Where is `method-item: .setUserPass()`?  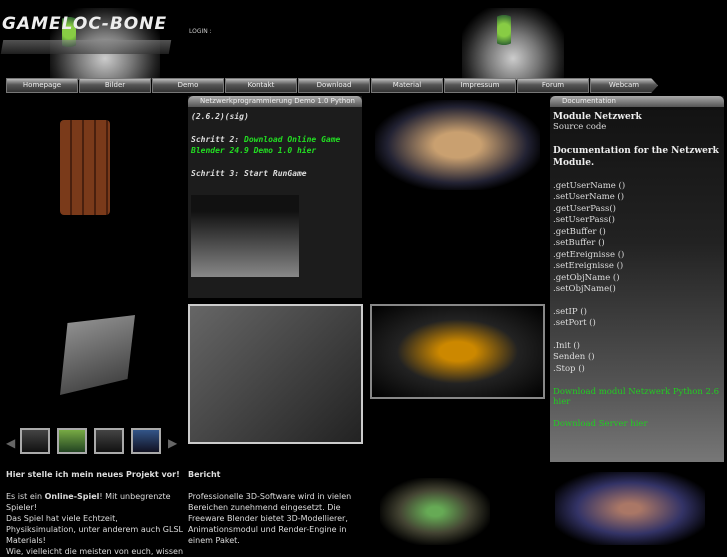 method-item: .setUserPass() is located at coordinates (584, 220).